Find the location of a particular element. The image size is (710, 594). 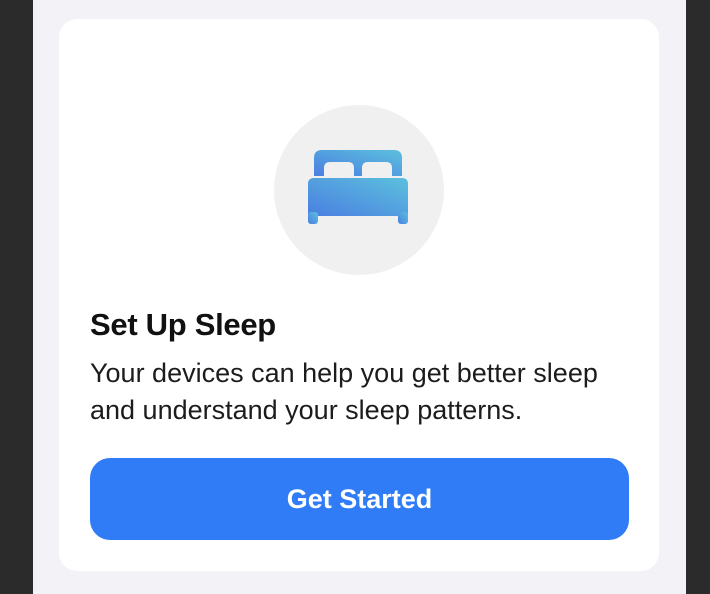

bed-icon-badge is located at coordinates (359, 190).